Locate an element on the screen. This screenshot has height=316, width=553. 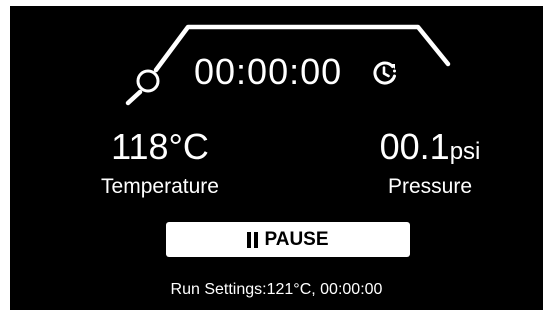
run-settings-label: Run Settings: is located at coordinates (218, 289).